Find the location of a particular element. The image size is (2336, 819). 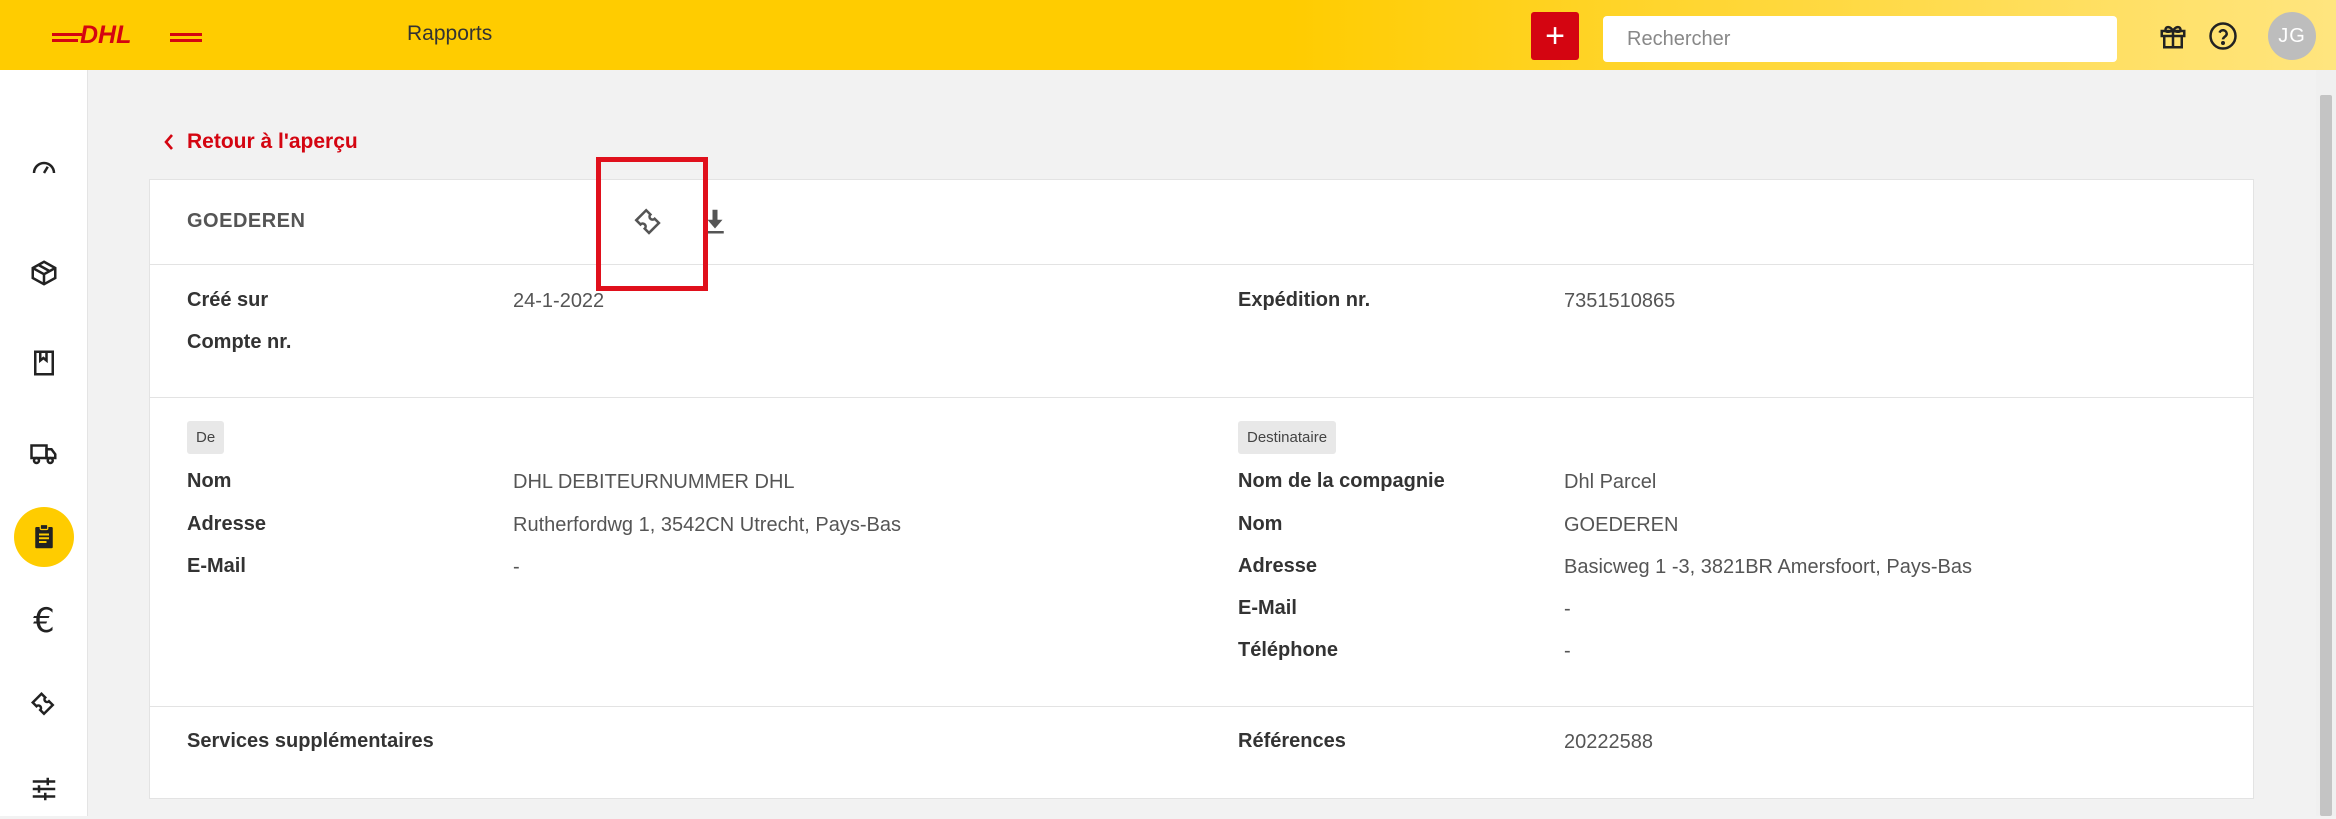

dhl-logo: DHL is located at coordinates (127, 35).